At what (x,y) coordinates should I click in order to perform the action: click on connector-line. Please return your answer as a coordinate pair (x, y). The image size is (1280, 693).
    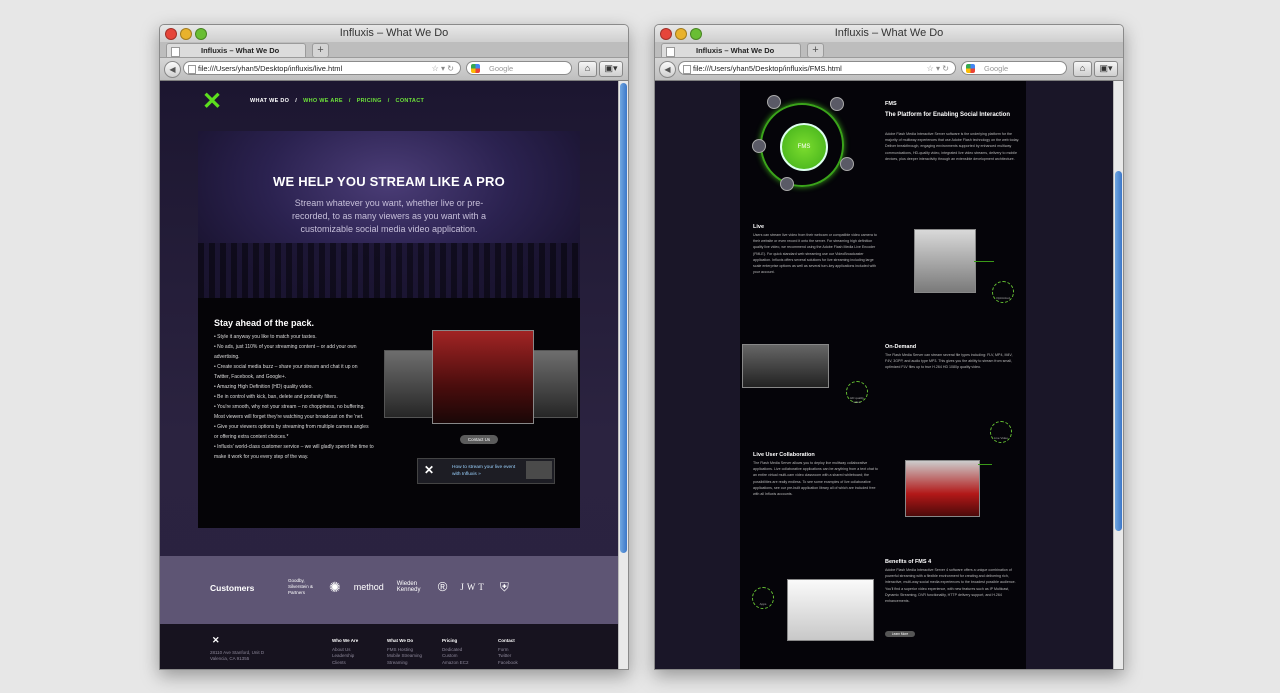
    Looking at the image, I should click on (984, 261).